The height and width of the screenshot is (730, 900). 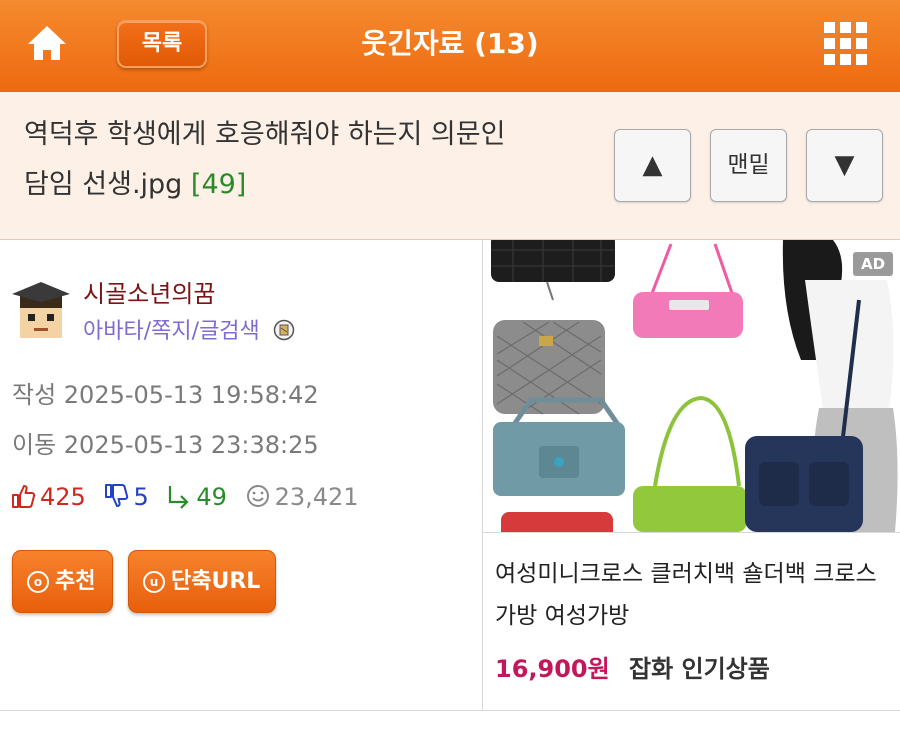 I want to click on post-title: 역덕후 학생에게 호응해줘야 하는지 의문인 담임 선생.jpg [49], so click(x=304, y=160).